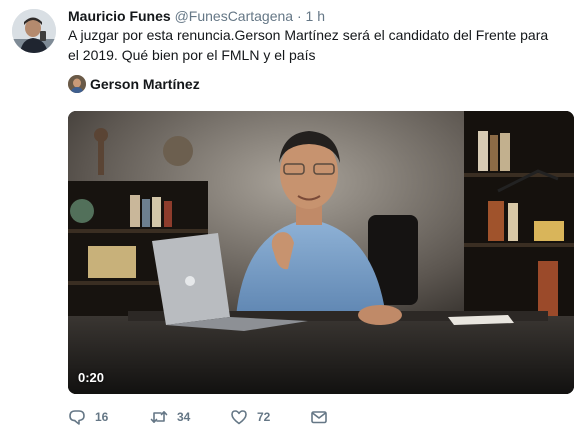 The height and width of the screenshot is (438, 579). I want to click on author-handle: @FunesCartagena, so click(234, 16).